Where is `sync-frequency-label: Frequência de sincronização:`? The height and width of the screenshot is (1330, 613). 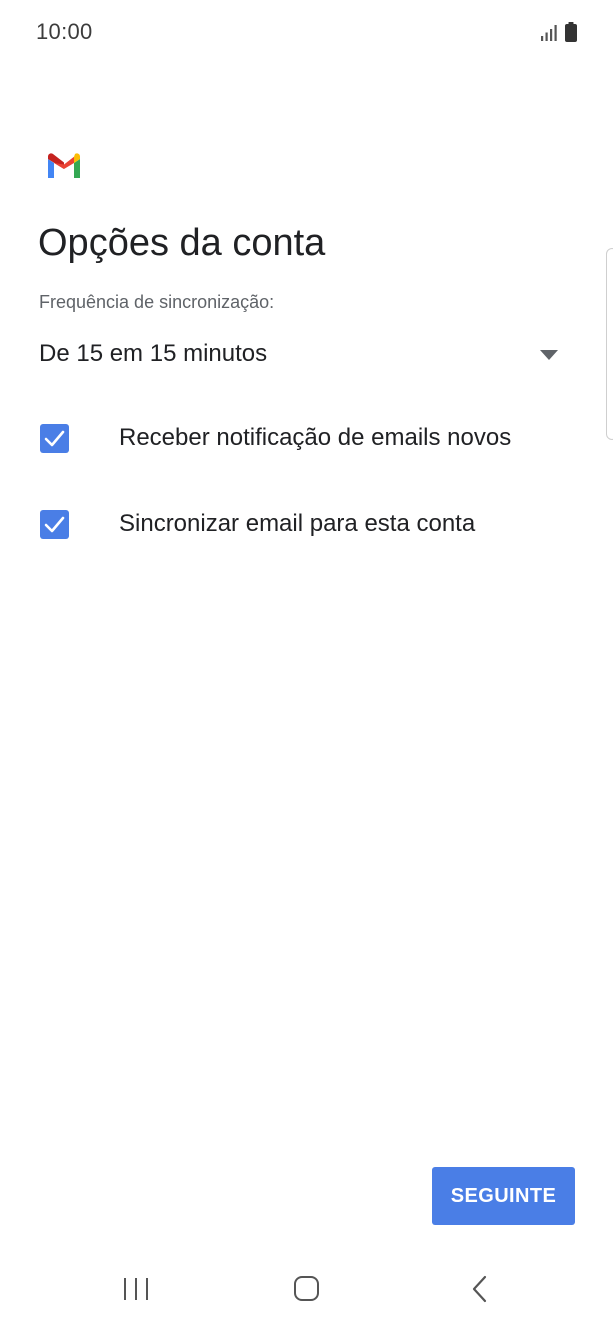
sync-frequency-label: Frequência de sincronização: is located at coordinates (157, 302).